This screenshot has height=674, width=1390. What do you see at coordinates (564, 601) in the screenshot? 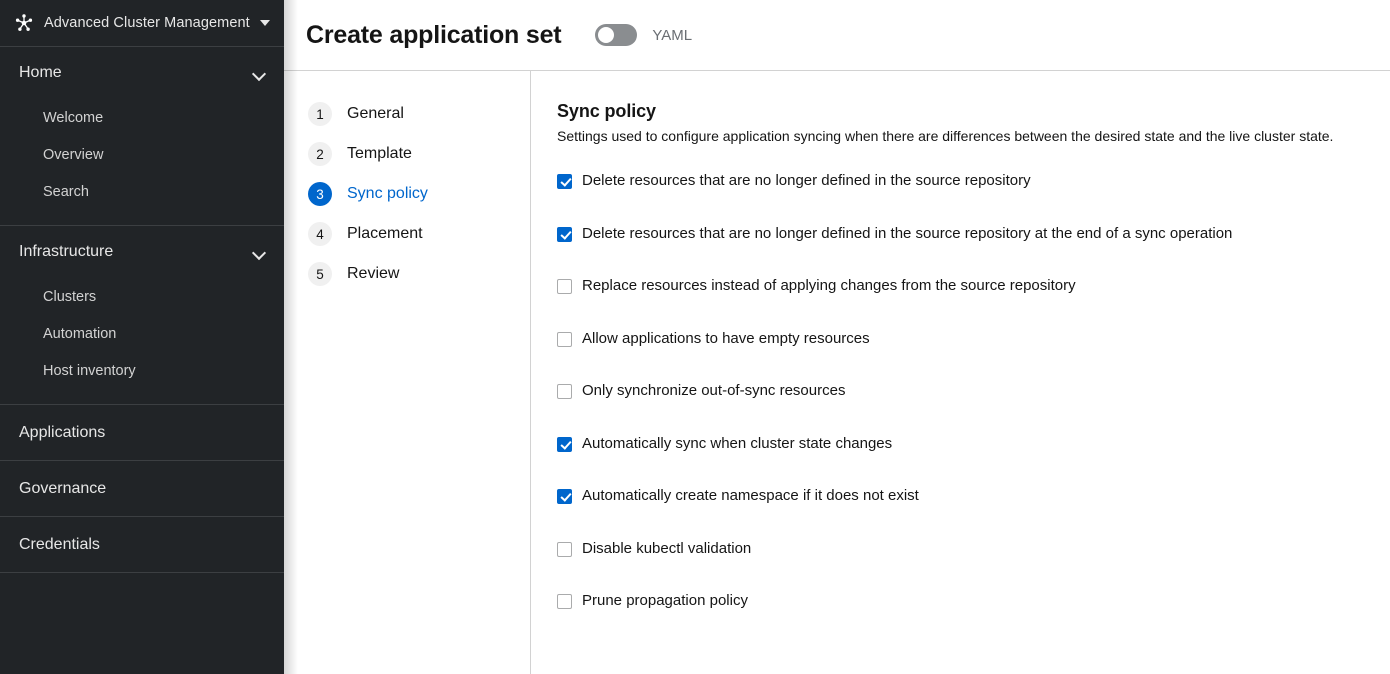
I see `checkbox-prune-propagation-policy` at bounding box center [564, 601].